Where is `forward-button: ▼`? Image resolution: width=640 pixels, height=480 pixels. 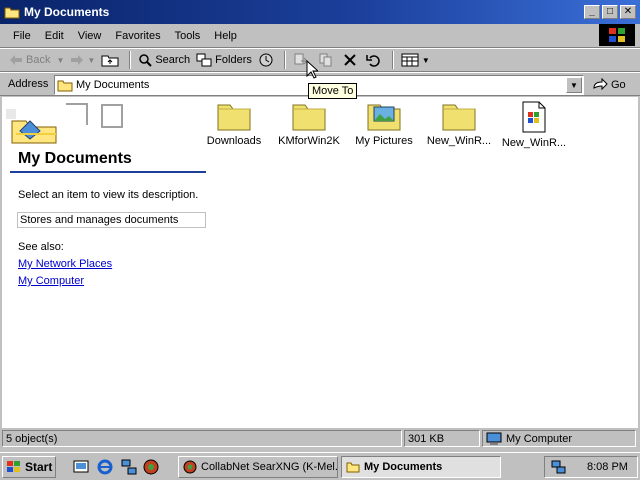
forward-button: ▼ is located at coordinates (82, 60).